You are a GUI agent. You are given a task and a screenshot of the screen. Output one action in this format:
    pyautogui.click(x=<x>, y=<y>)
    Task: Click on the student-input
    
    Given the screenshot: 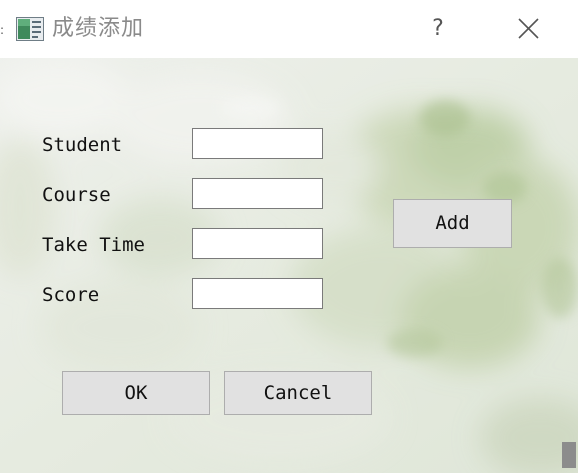 What is the action you would take?
    pyautogui.click(x=257, y=143)
    